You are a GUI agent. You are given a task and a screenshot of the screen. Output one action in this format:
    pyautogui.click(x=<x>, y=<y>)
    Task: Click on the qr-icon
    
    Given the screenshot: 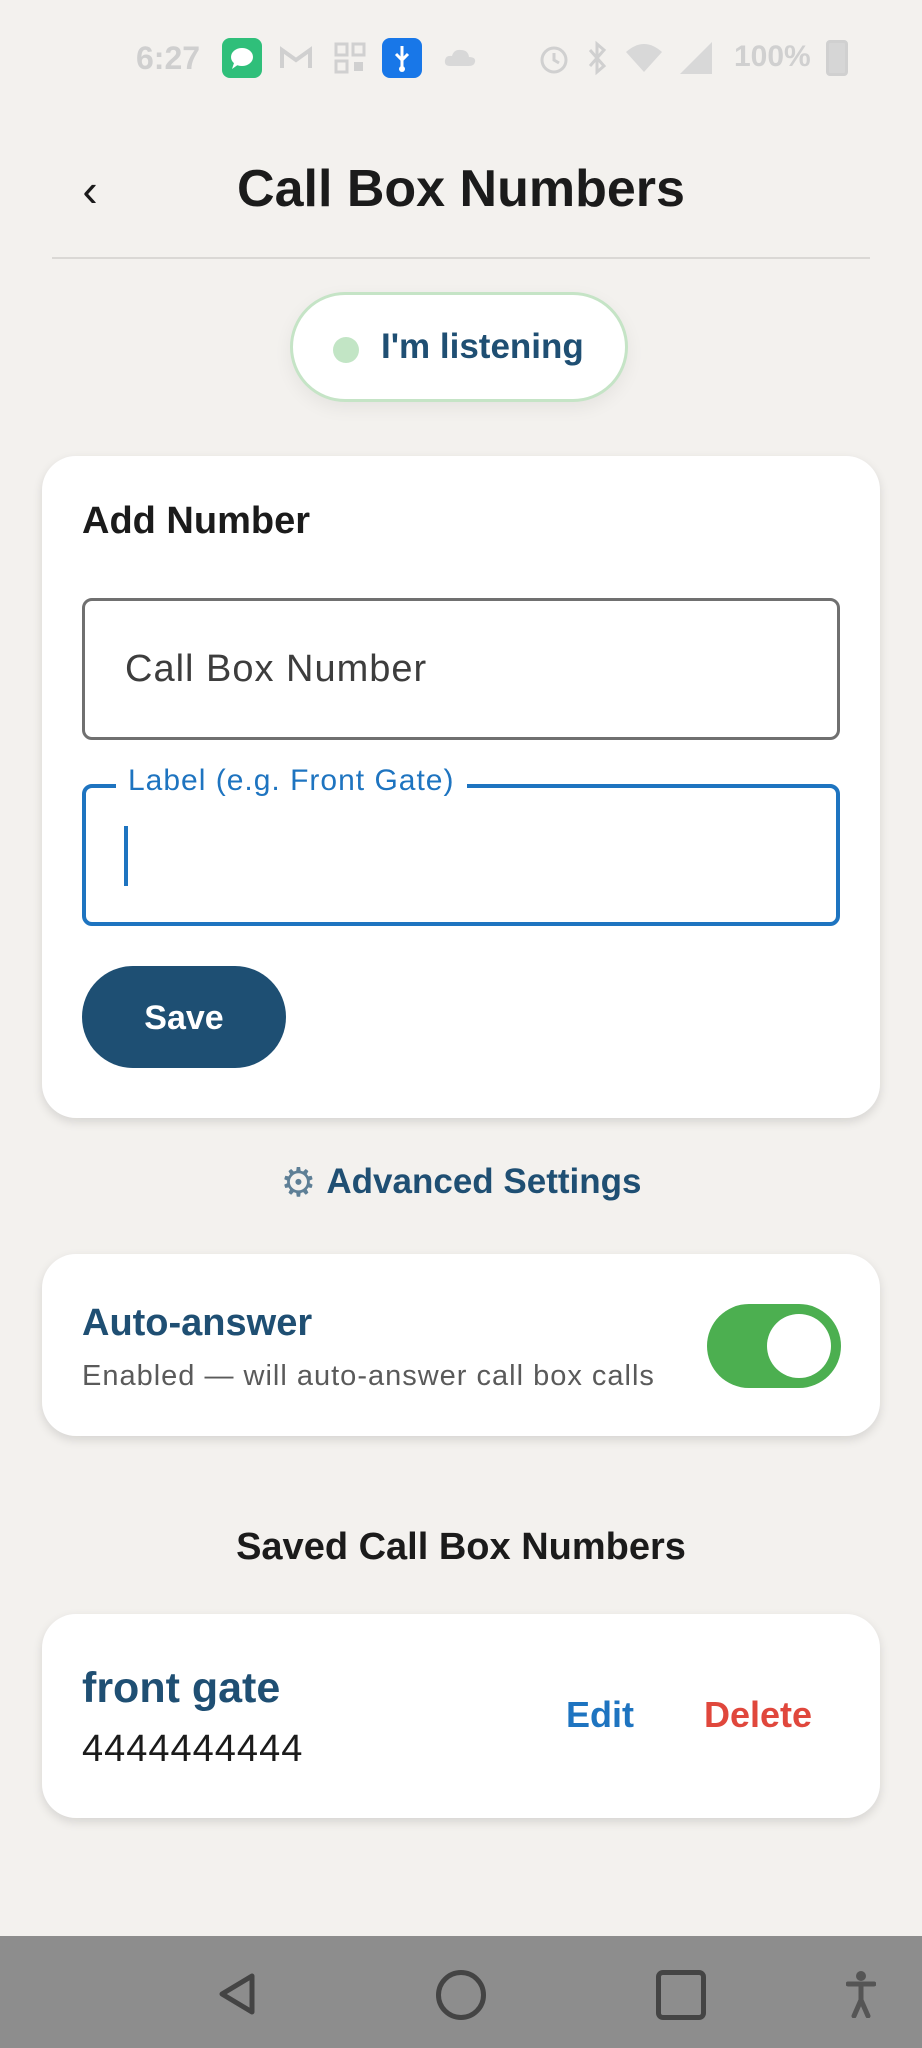 What is the action you would take?
    pyautogui.click(x=350, y=63)
    